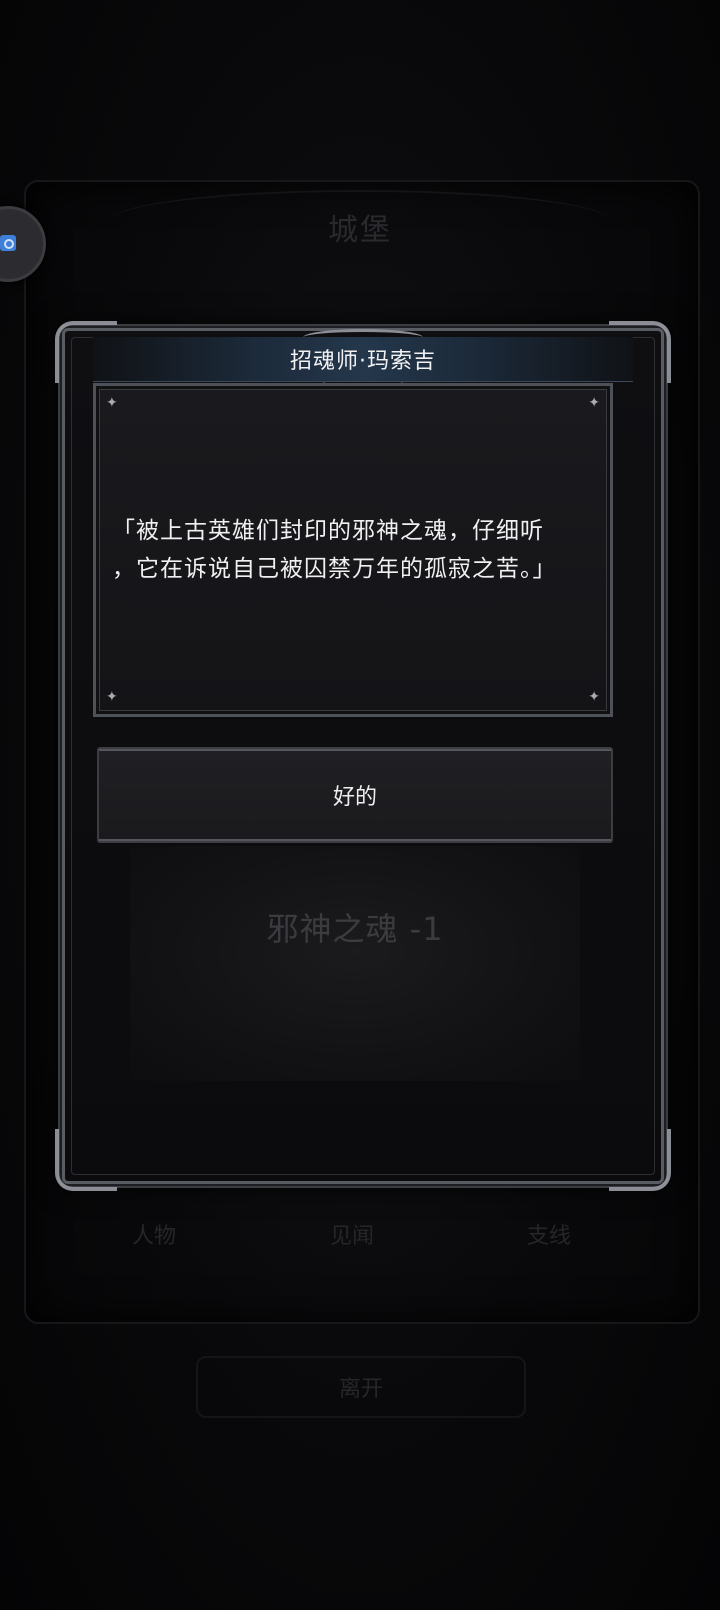  What do you see at coordinates (360, 230) in the screenshot?
I see `background-title: 城堡` at bounding box center [360, 230].